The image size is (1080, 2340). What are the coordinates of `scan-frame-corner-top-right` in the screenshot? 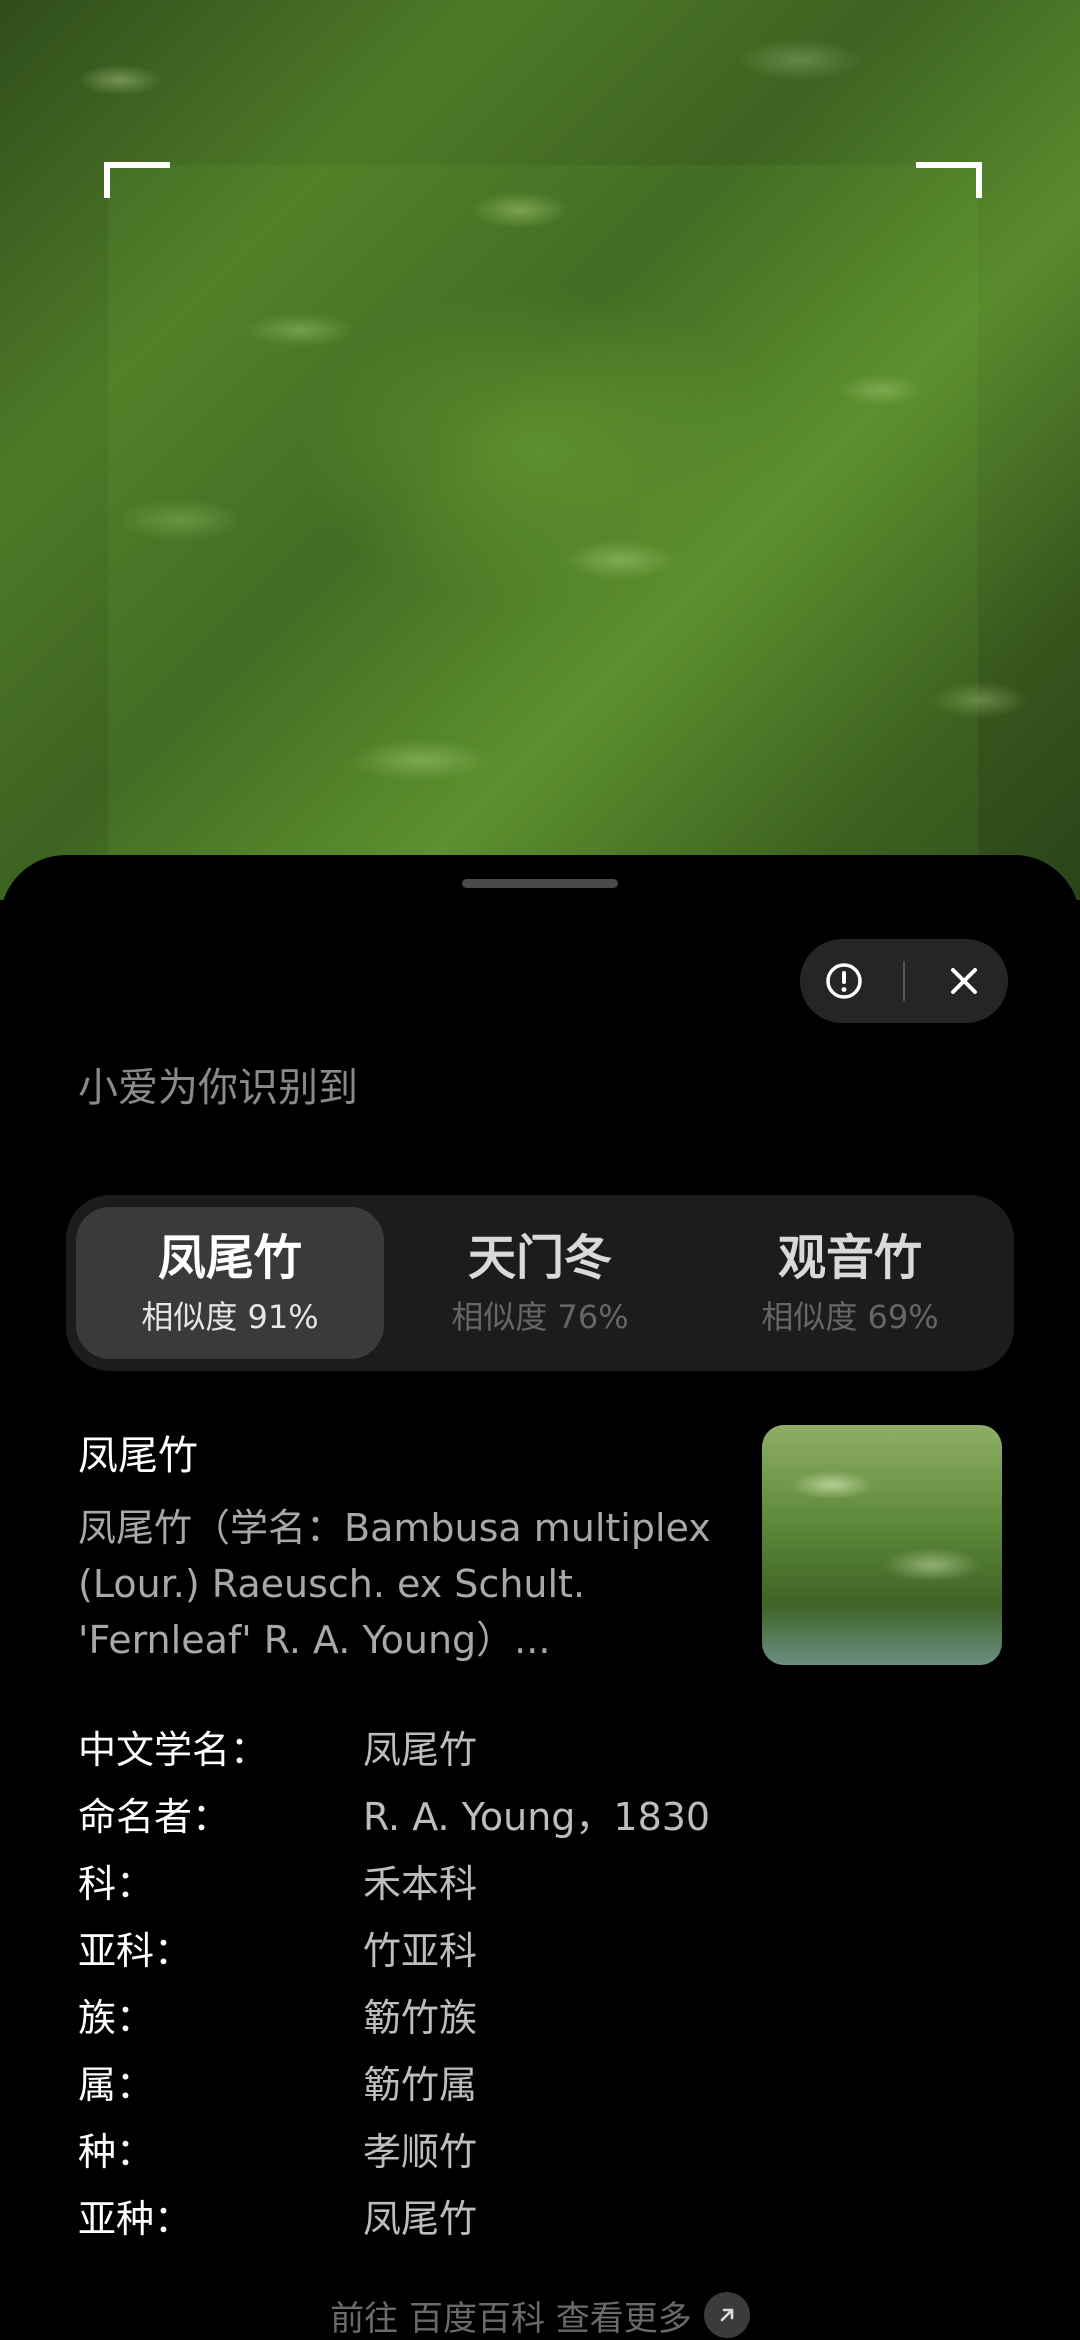 It's located at (949, 180).